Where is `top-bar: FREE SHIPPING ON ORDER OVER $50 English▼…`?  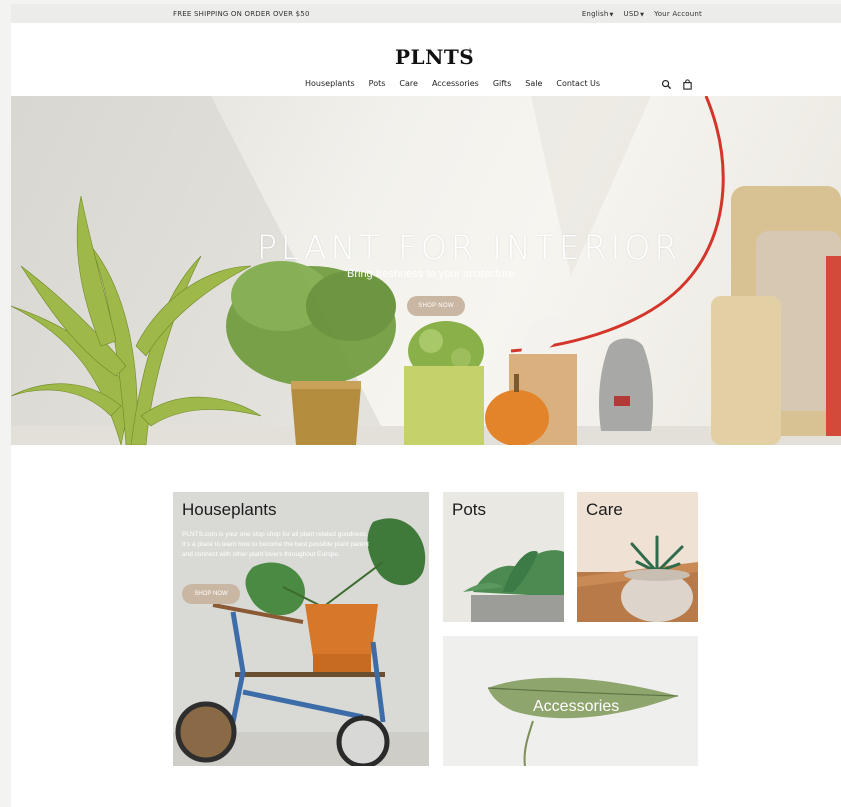
top-bar: FREE SHIPPING ON ORDER OVER $50 English▼… is located at coordinates (426, 13).